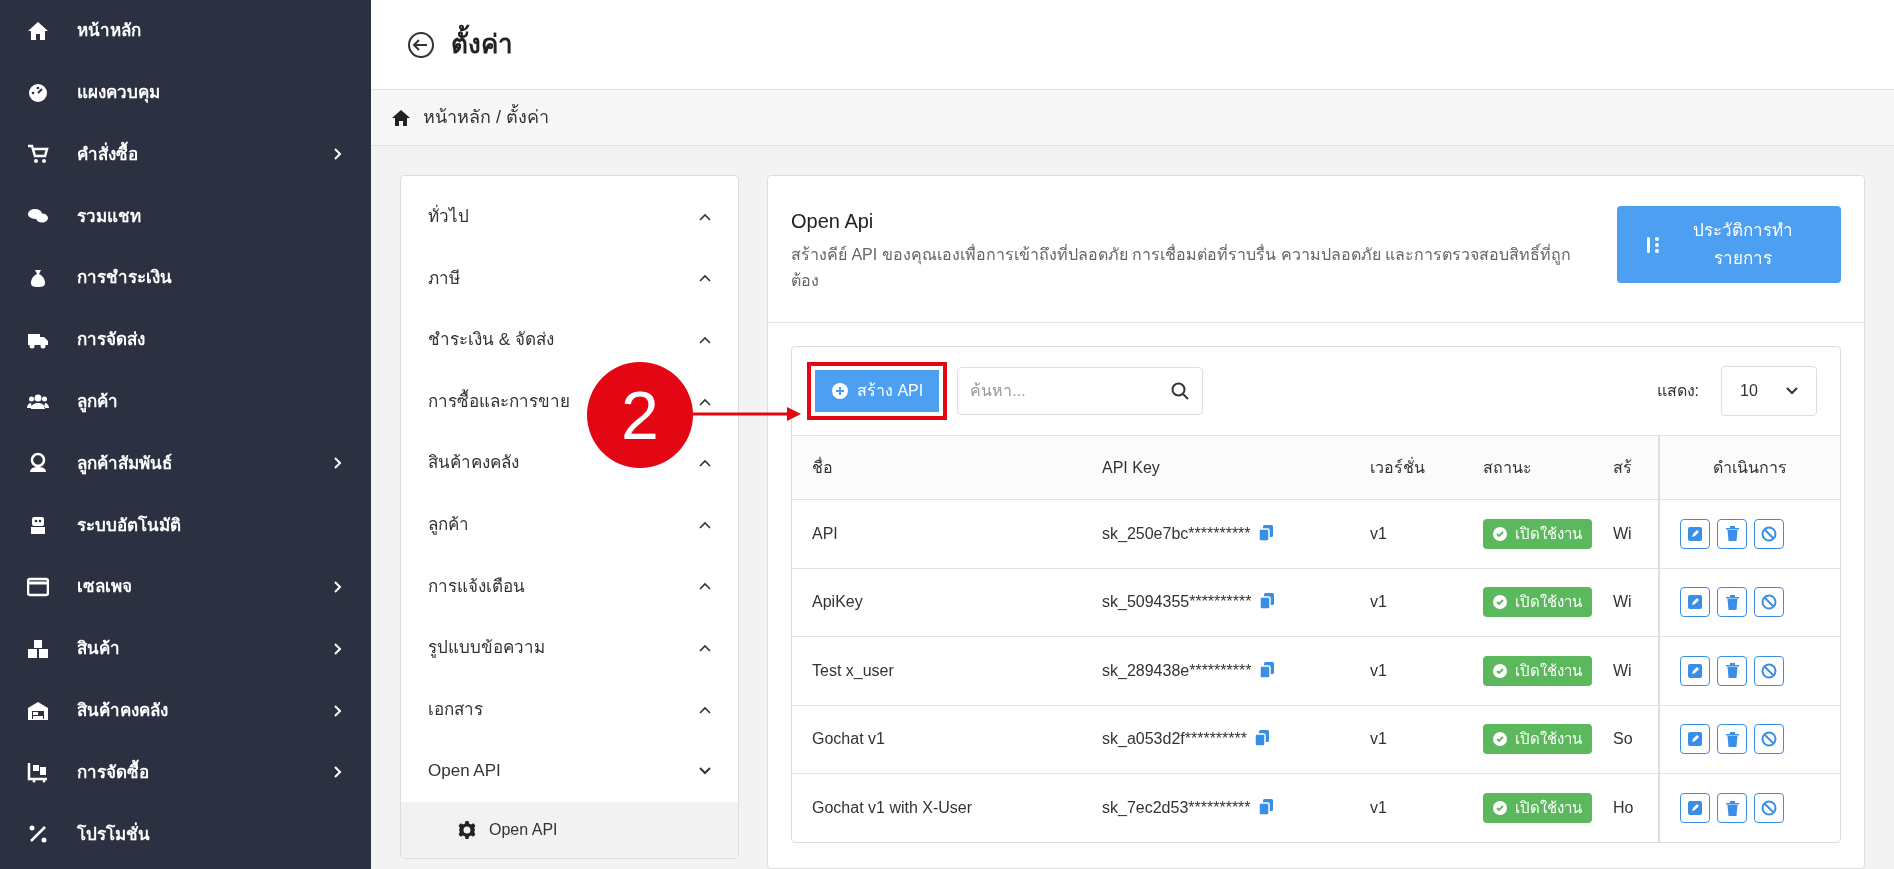 The width and height of the screenshot is (1894, 869). What do you see at coordinates (1769, 391) in the screenshot?
I see `page-size-select: 10` at bounding box center [1769, 391].